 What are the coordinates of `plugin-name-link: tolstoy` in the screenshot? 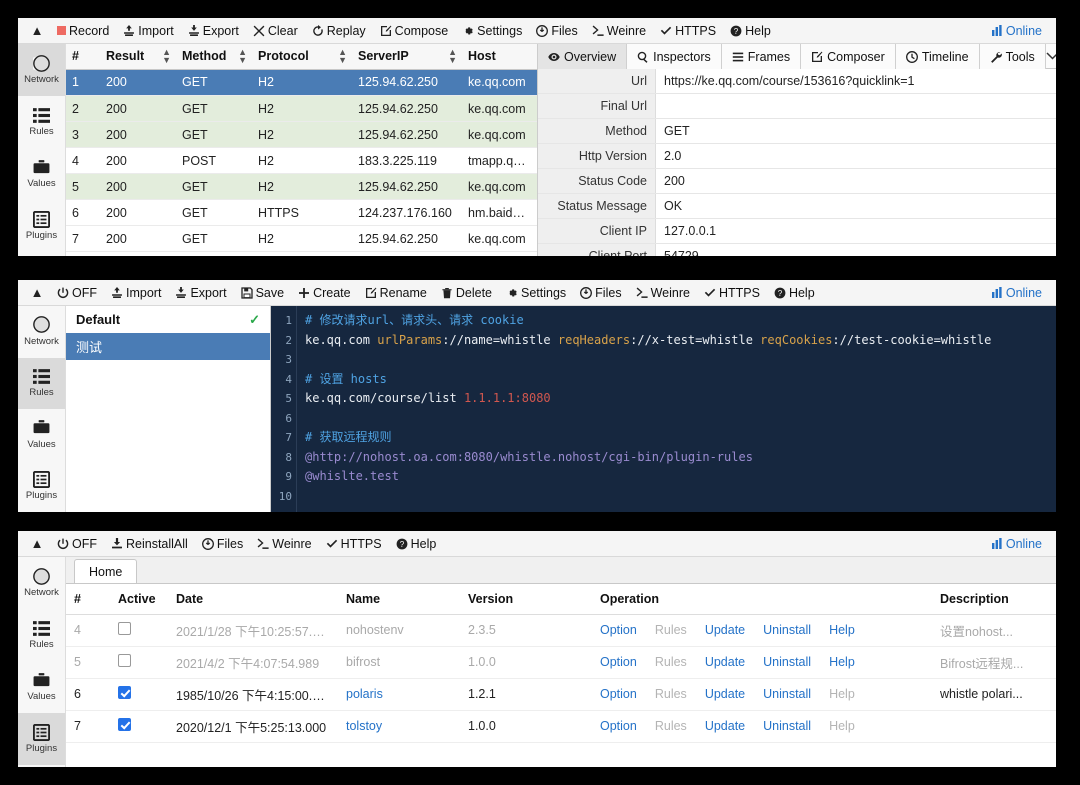 It's located at (364, 726).